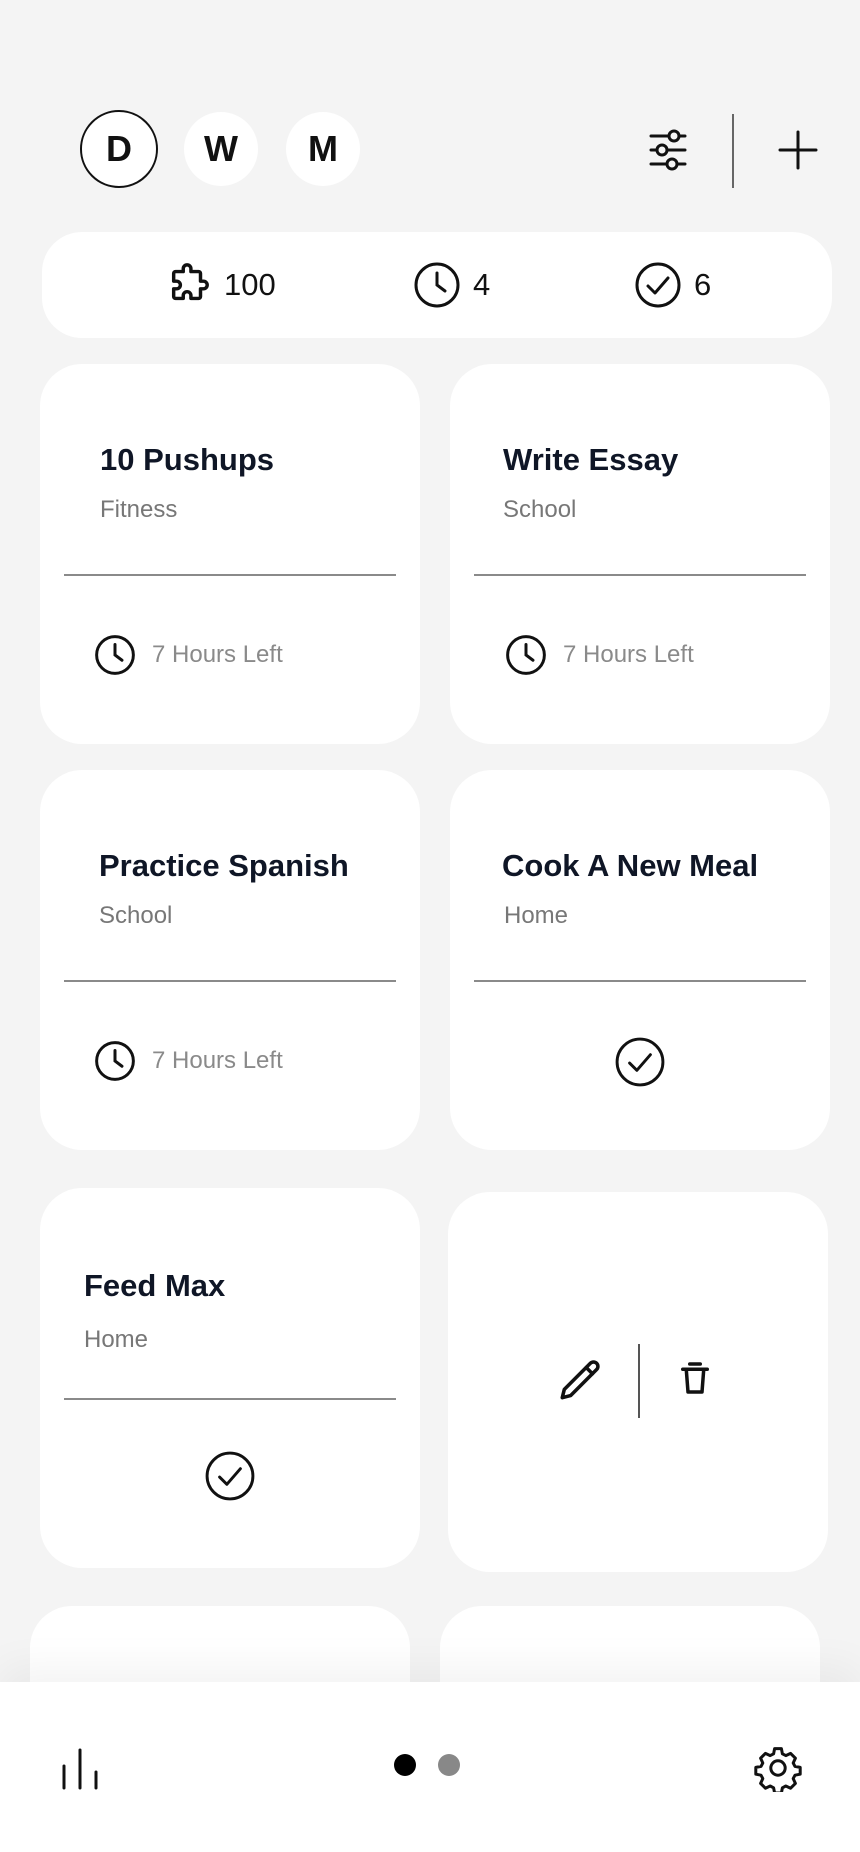  Describe the element at coordinates (187, 459) in the screenshot. I see `task-title: 10 Pushups` at that location.